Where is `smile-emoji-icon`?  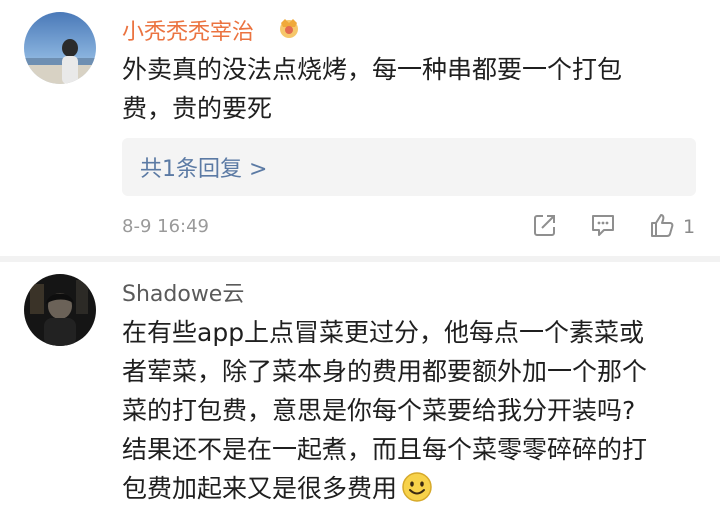 smile-emoji-icon is located at coordinates (417, 487).